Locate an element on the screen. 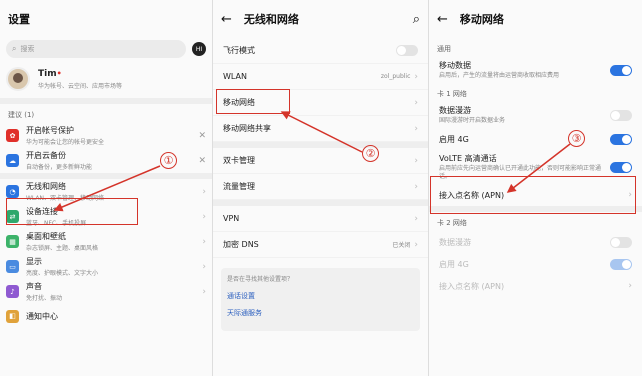  apn-row: 接入点名称 (APN) › is located at coordinates (535, 195).